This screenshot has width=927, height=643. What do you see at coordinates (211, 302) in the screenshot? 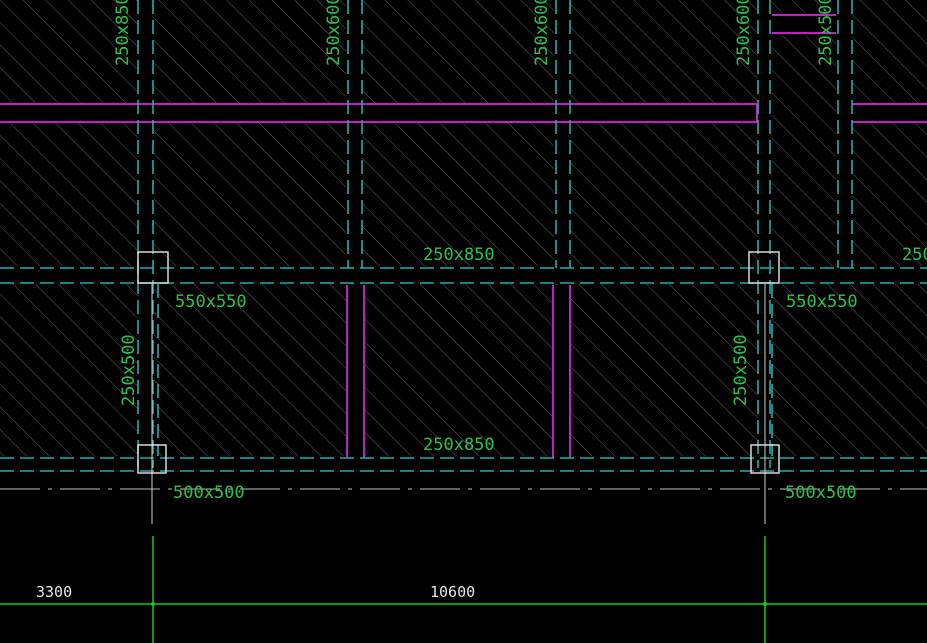
I see `column-label-left-upper: 550x550` at bounding box center [211, 302].